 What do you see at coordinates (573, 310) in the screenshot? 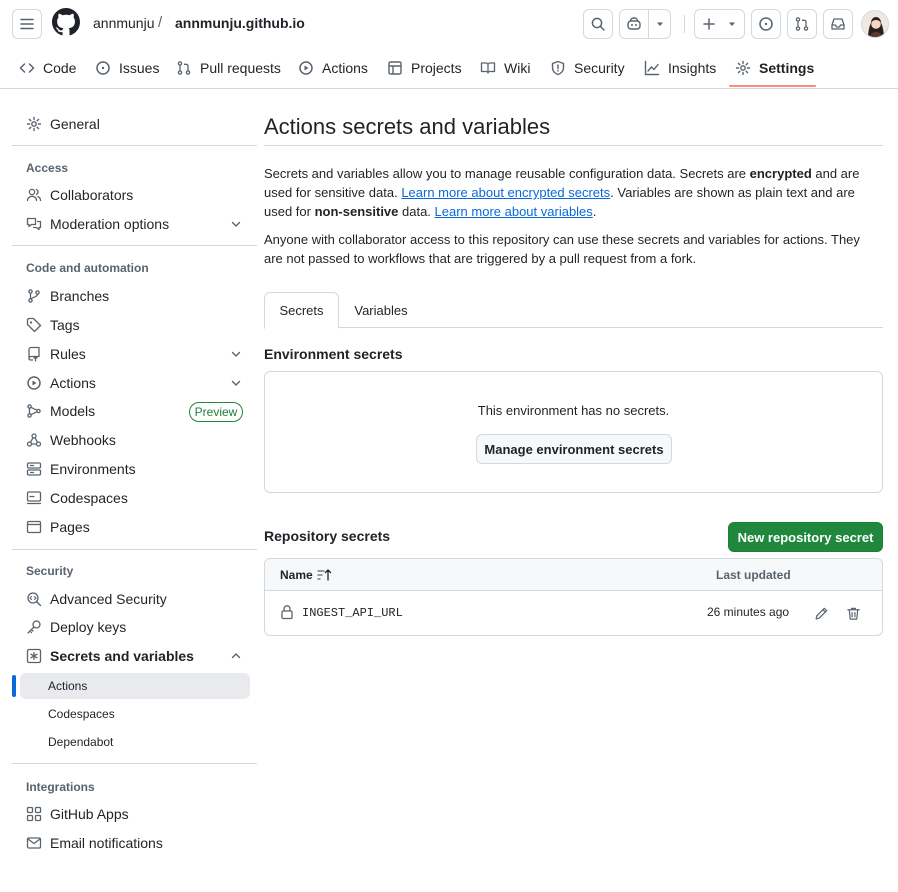
I see `secrets-variables-tabs: Secrets Variables` at bounding box center [573, 310].